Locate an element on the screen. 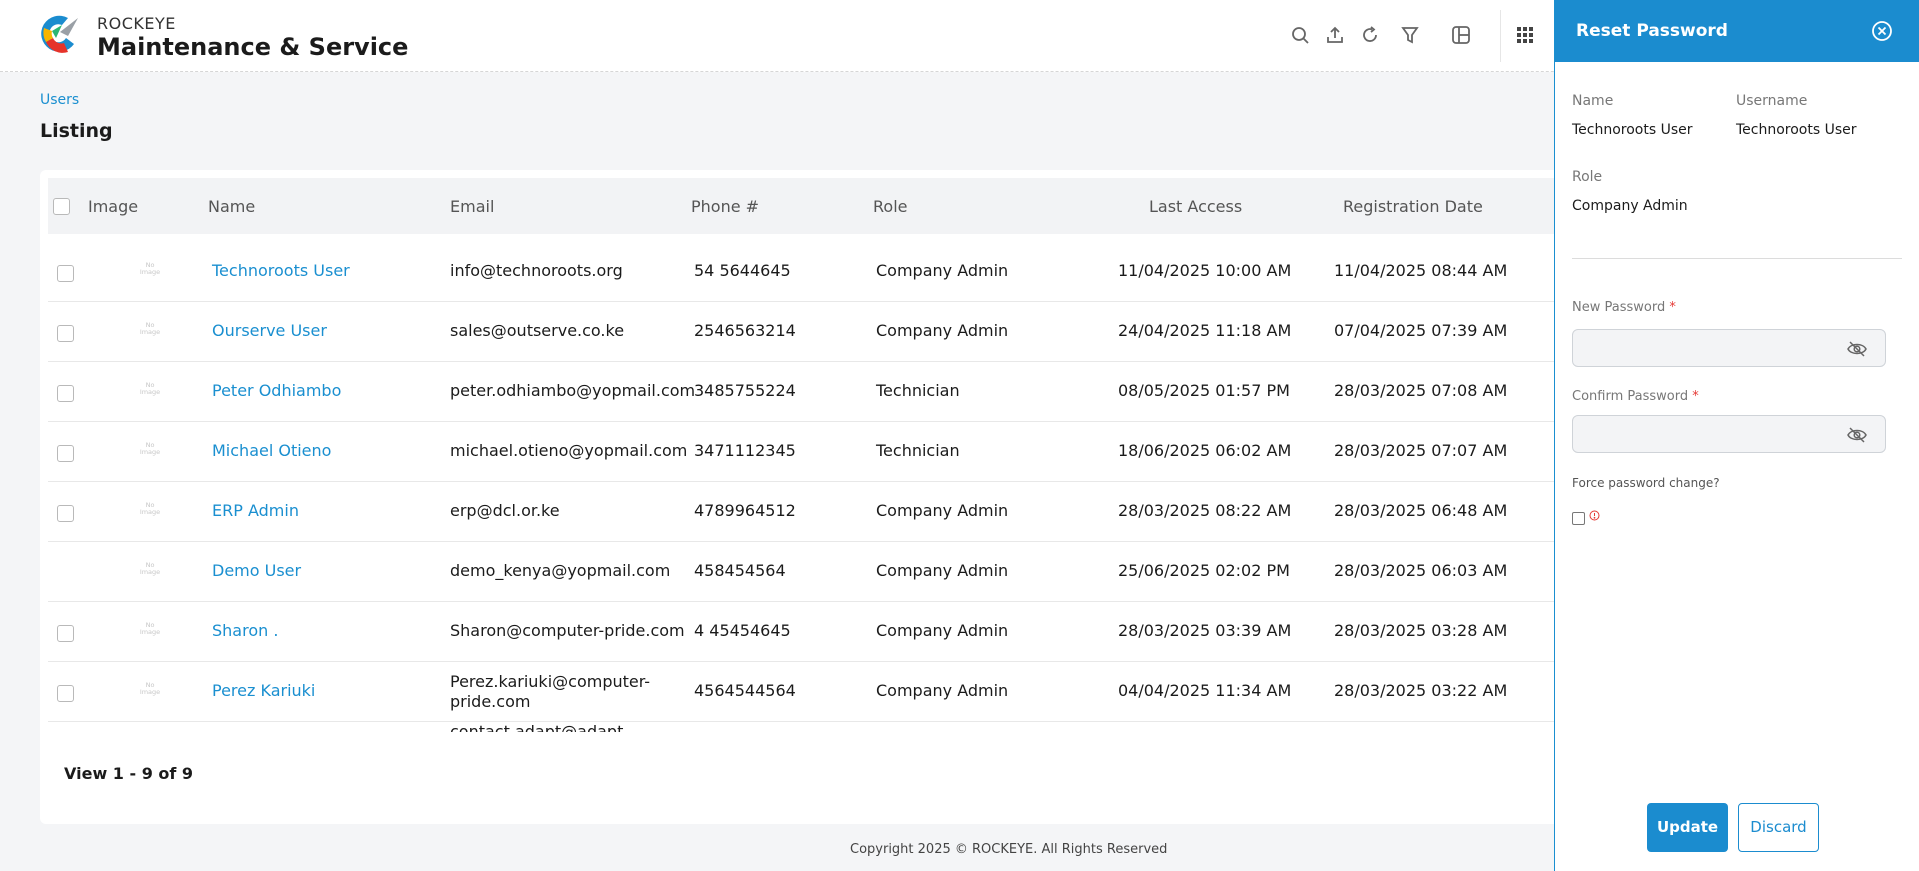 This screenshot has height=871, width=1919. column-header-registration-date: Registration Date is located at coordinates (1413, 206).